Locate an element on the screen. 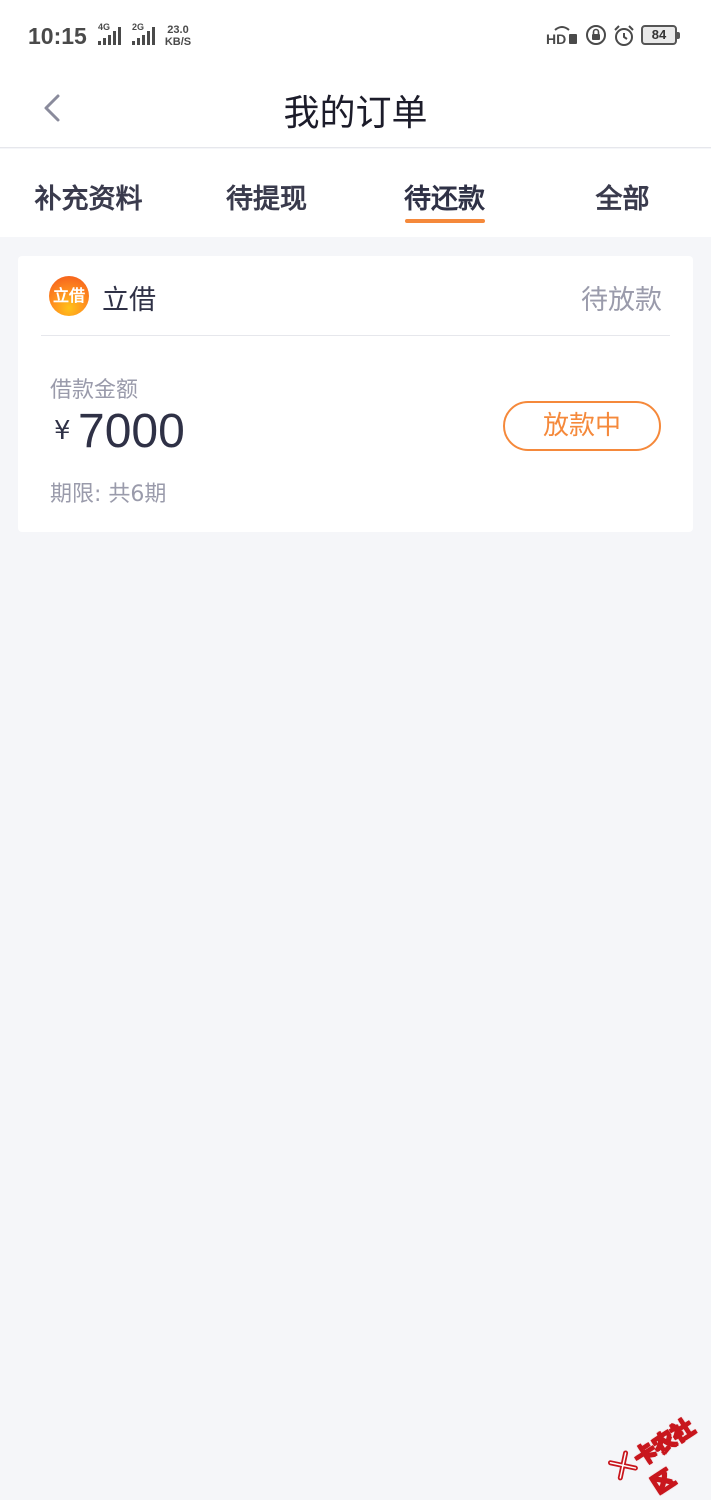  tab-label: 全部 is located at coordinates (622, 199).